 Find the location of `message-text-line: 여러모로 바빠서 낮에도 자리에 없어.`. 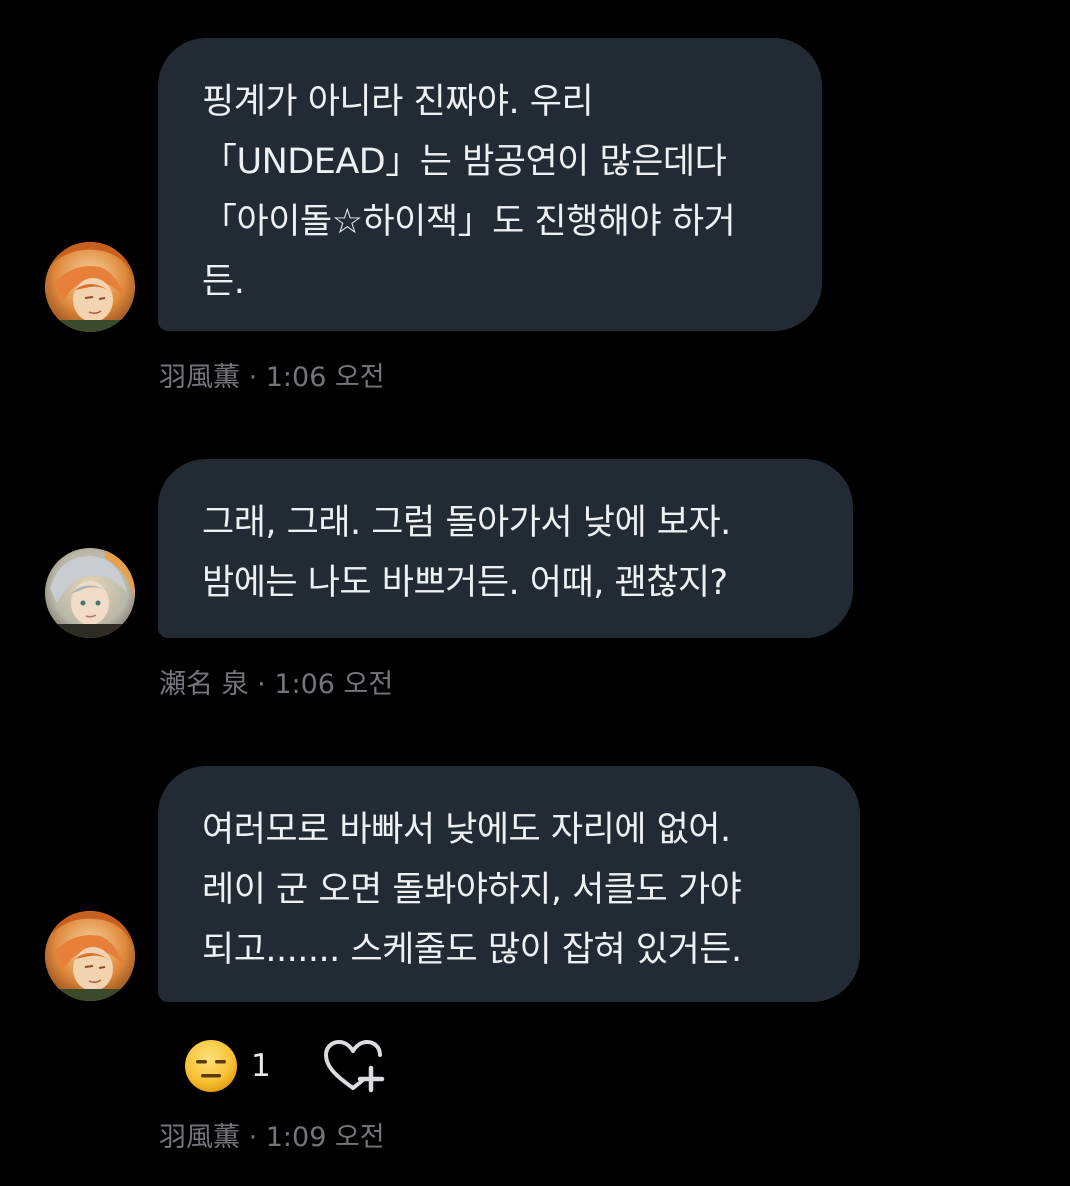

message-text-line: 여러모로 바빠서 낮에도 자리에 없어. is located at coordinates (466, 830).